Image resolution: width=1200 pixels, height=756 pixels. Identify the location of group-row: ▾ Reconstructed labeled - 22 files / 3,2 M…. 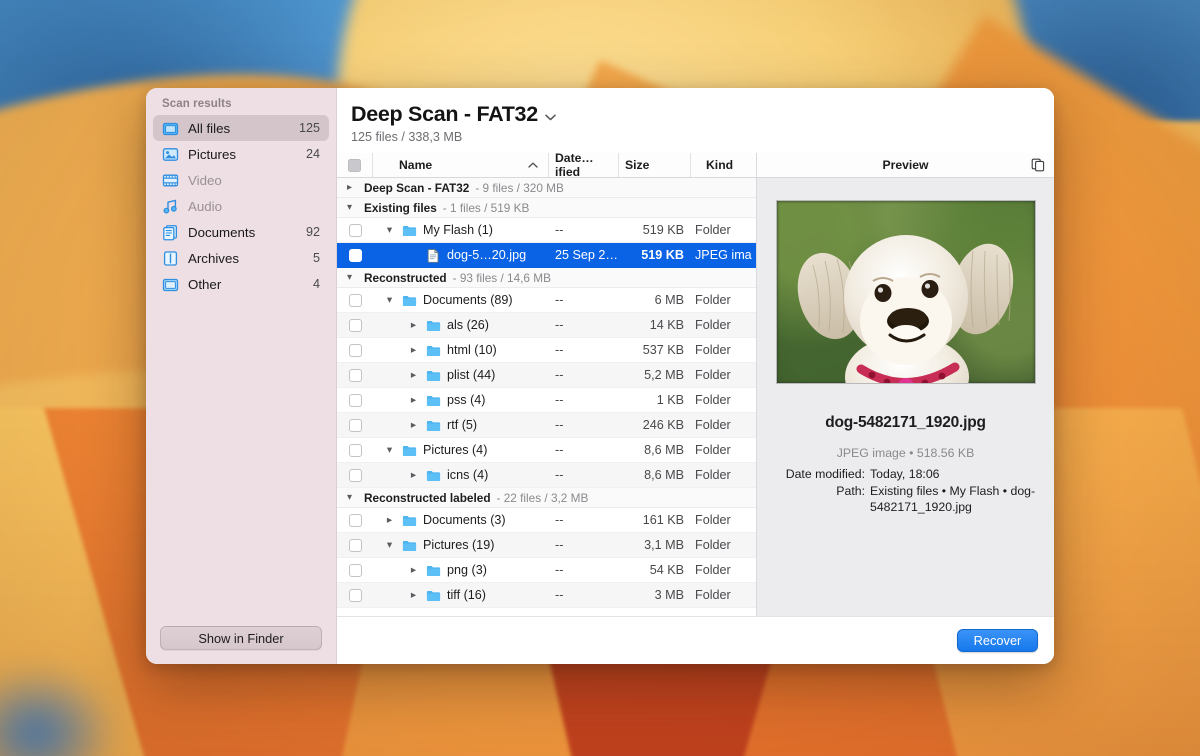
(546, 498).